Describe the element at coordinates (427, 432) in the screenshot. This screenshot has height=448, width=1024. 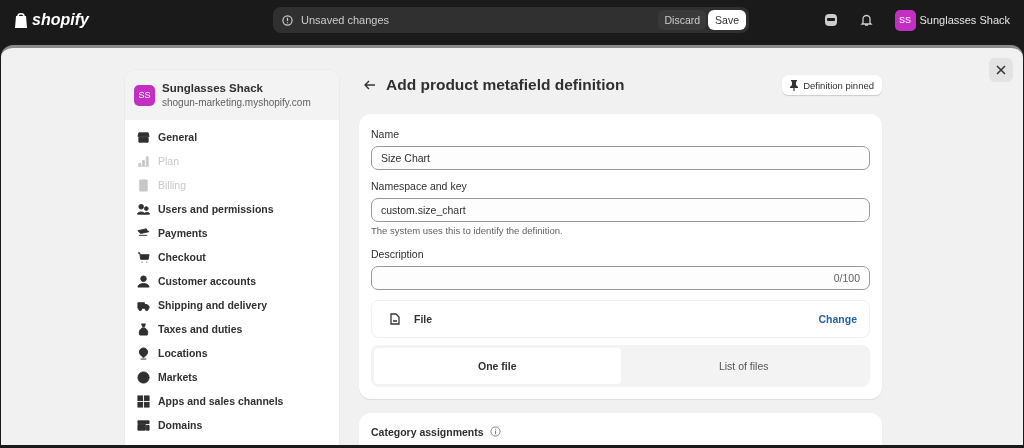
I see `card-title: Category assignments` at that location.